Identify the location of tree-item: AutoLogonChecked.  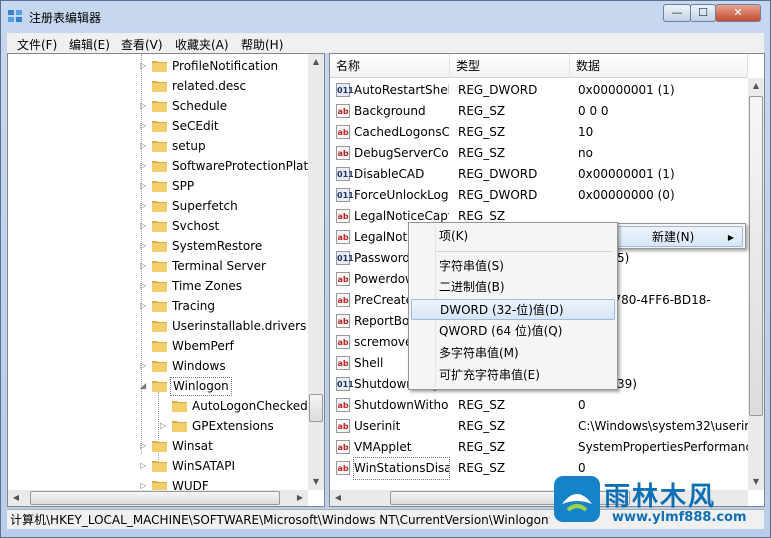
(158, 406).